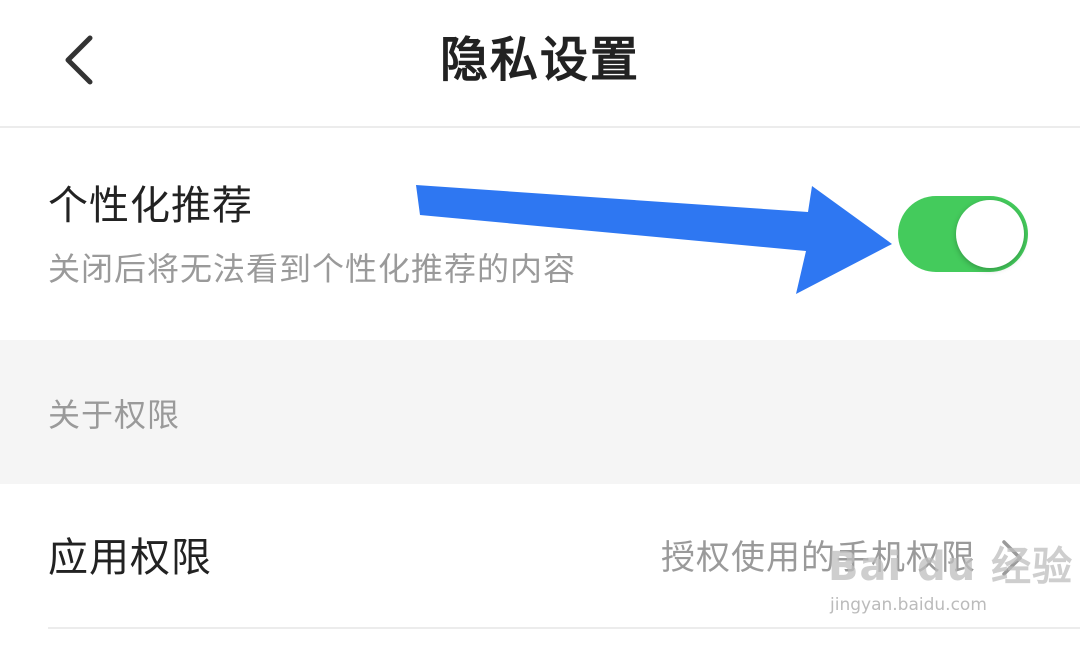  Describe the element at coordinates (990, 234) in the screenshot. I see `toggle-knob` at that location.